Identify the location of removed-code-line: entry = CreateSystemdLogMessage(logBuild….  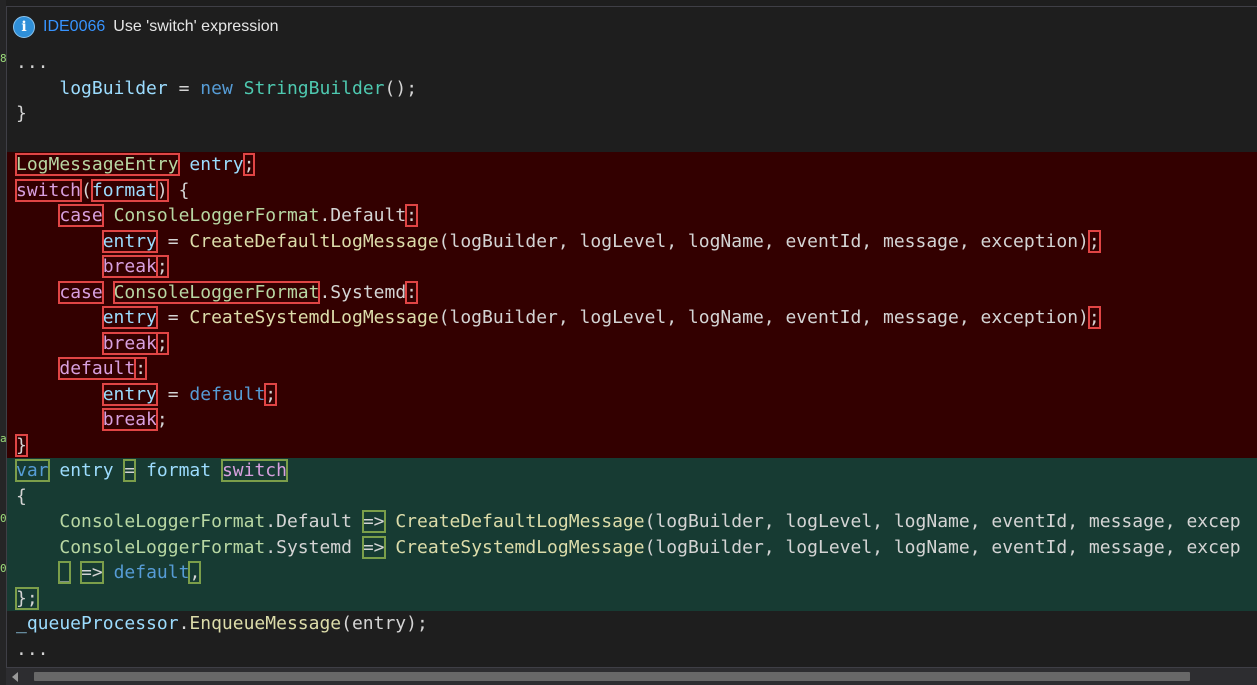
(632, 318).